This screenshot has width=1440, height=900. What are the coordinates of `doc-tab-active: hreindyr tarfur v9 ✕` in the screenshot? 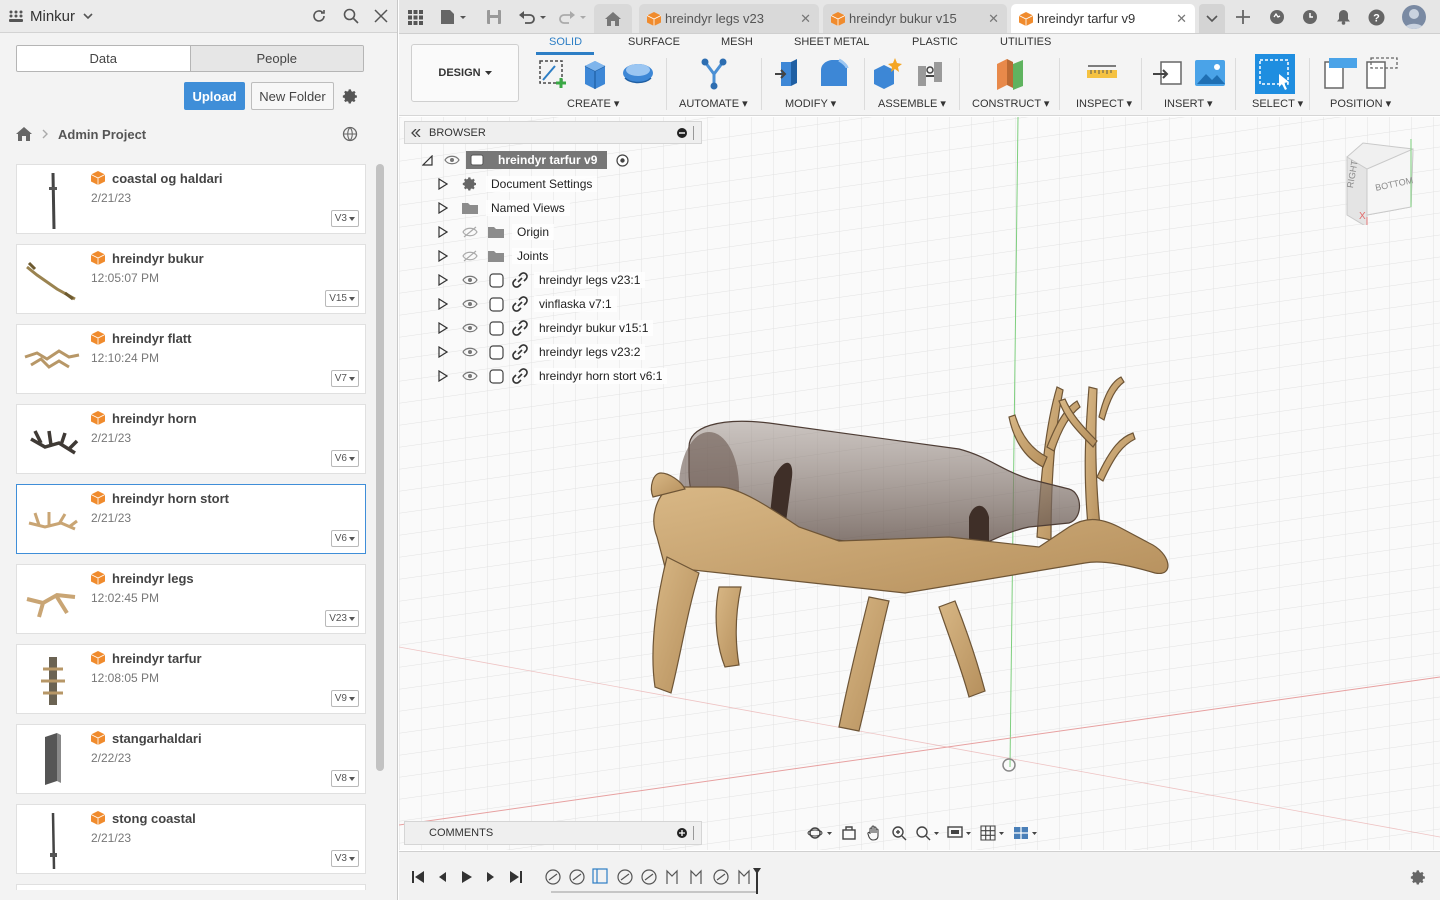 It's located at (1103, 18).